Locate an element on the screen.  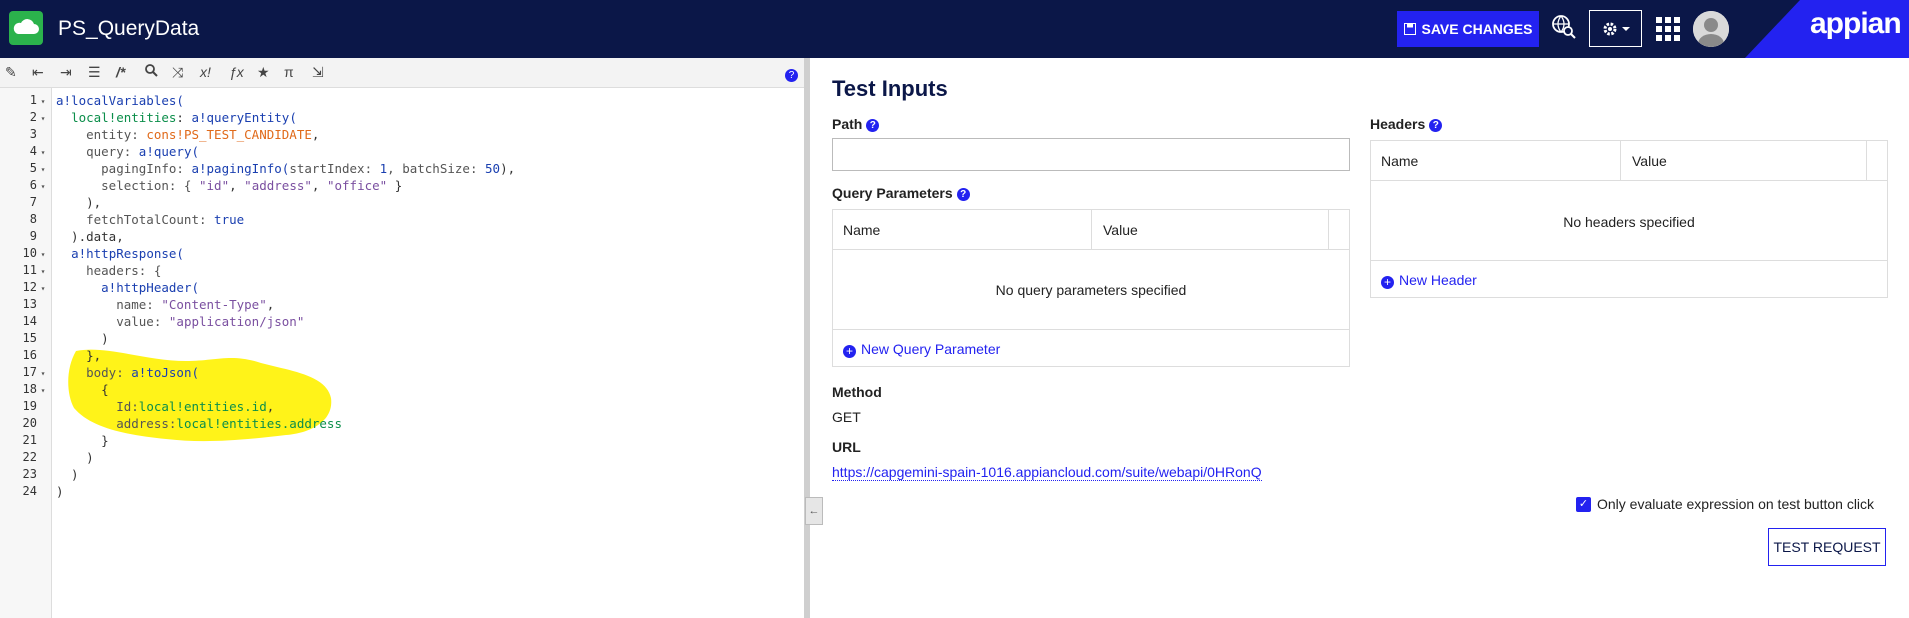
help-icon: ? is located at coordinates (791, 74).